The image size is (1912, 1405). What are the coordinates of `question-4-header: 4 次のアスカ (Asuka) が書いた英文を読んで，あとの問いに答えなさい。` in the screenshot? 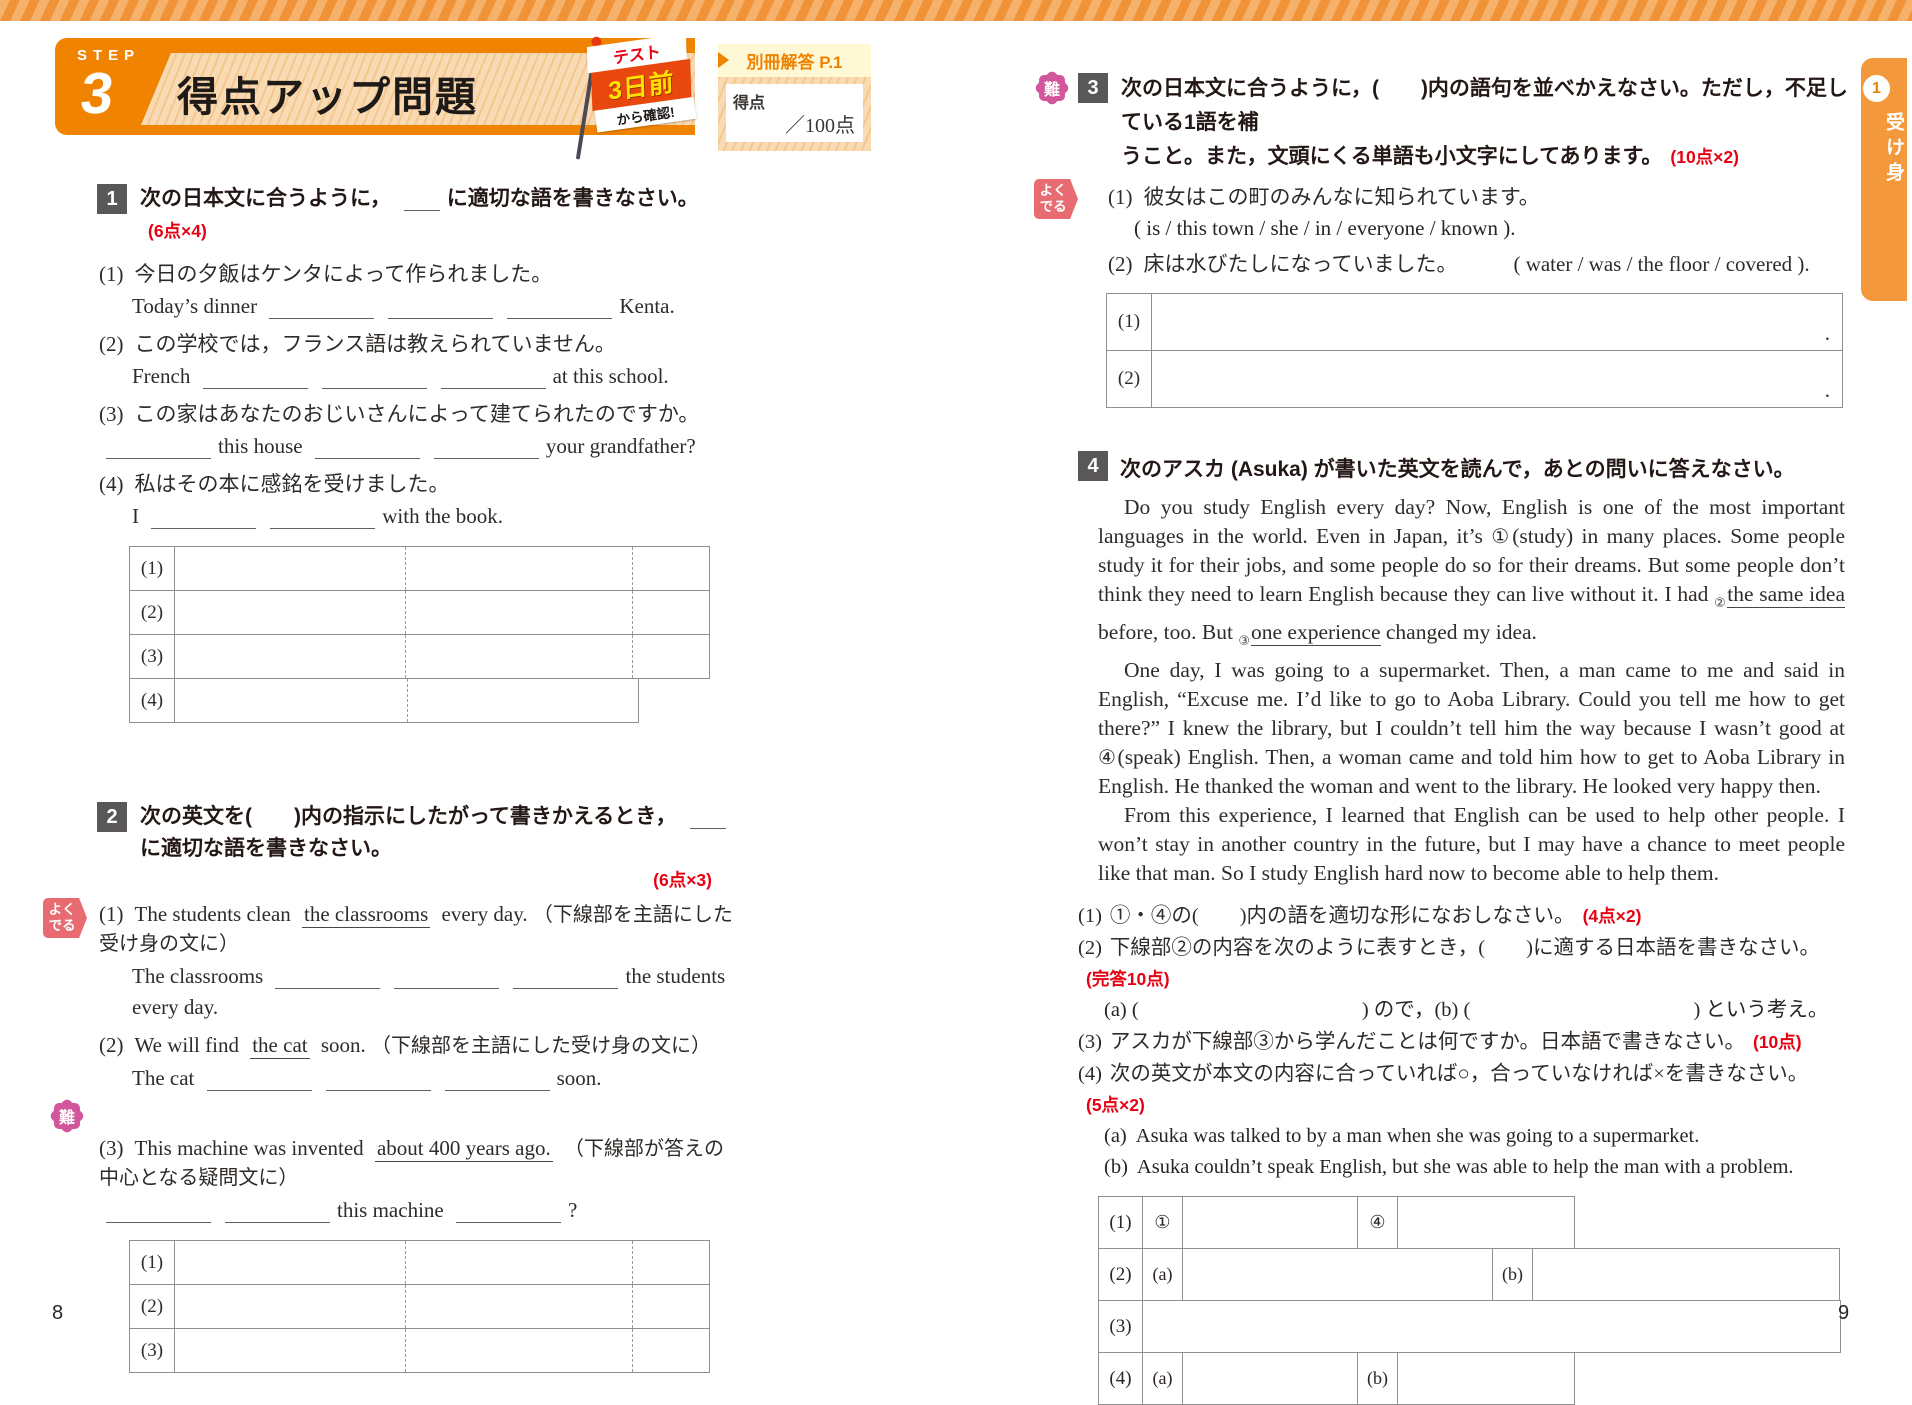 It's located at (1463, 466).